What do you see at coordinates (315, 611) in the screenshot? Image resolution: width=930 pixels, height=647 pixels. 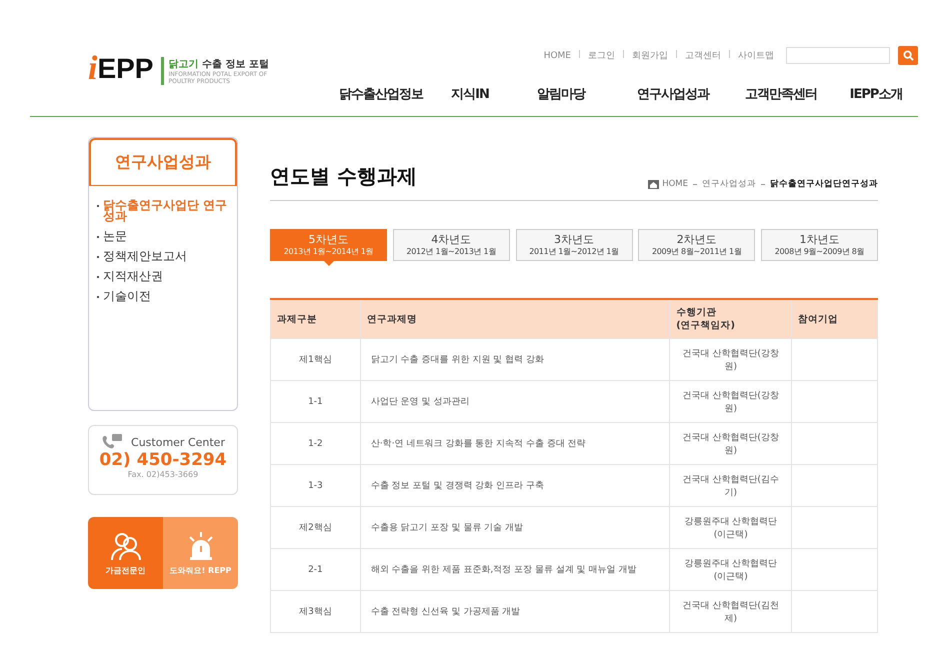 I see `table-cell: 제3핵심` at bounding box center [315, 611].